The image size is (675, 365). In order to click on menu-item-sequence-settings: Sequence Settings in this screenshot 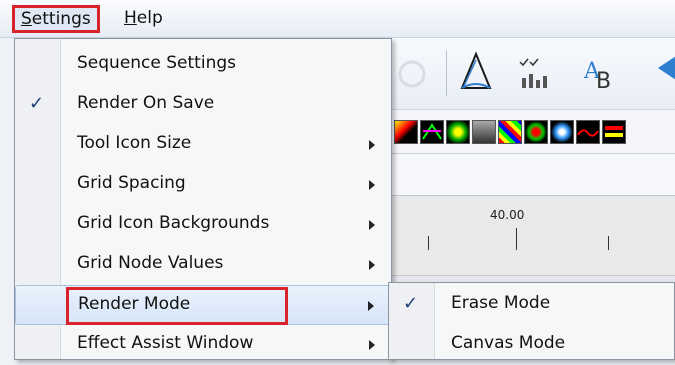, I will do `click(203, 65)`.